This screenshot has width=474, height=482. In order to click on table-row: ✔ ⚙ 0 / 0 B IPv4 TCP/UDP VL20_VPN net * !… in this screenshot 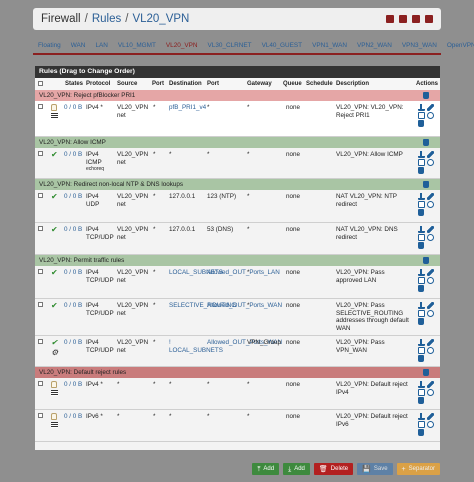, I will do `click(237, 351)`.